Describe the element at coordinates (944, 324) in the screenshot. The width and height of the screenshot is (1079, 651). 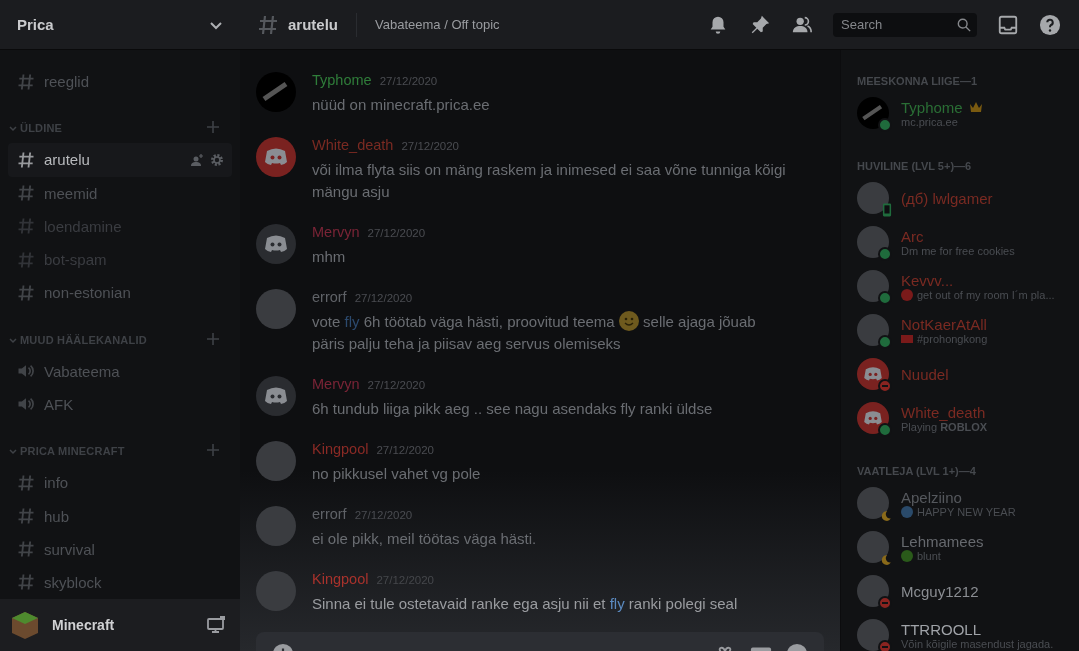
I see `member-name: NotKaerAtAll` at that location.